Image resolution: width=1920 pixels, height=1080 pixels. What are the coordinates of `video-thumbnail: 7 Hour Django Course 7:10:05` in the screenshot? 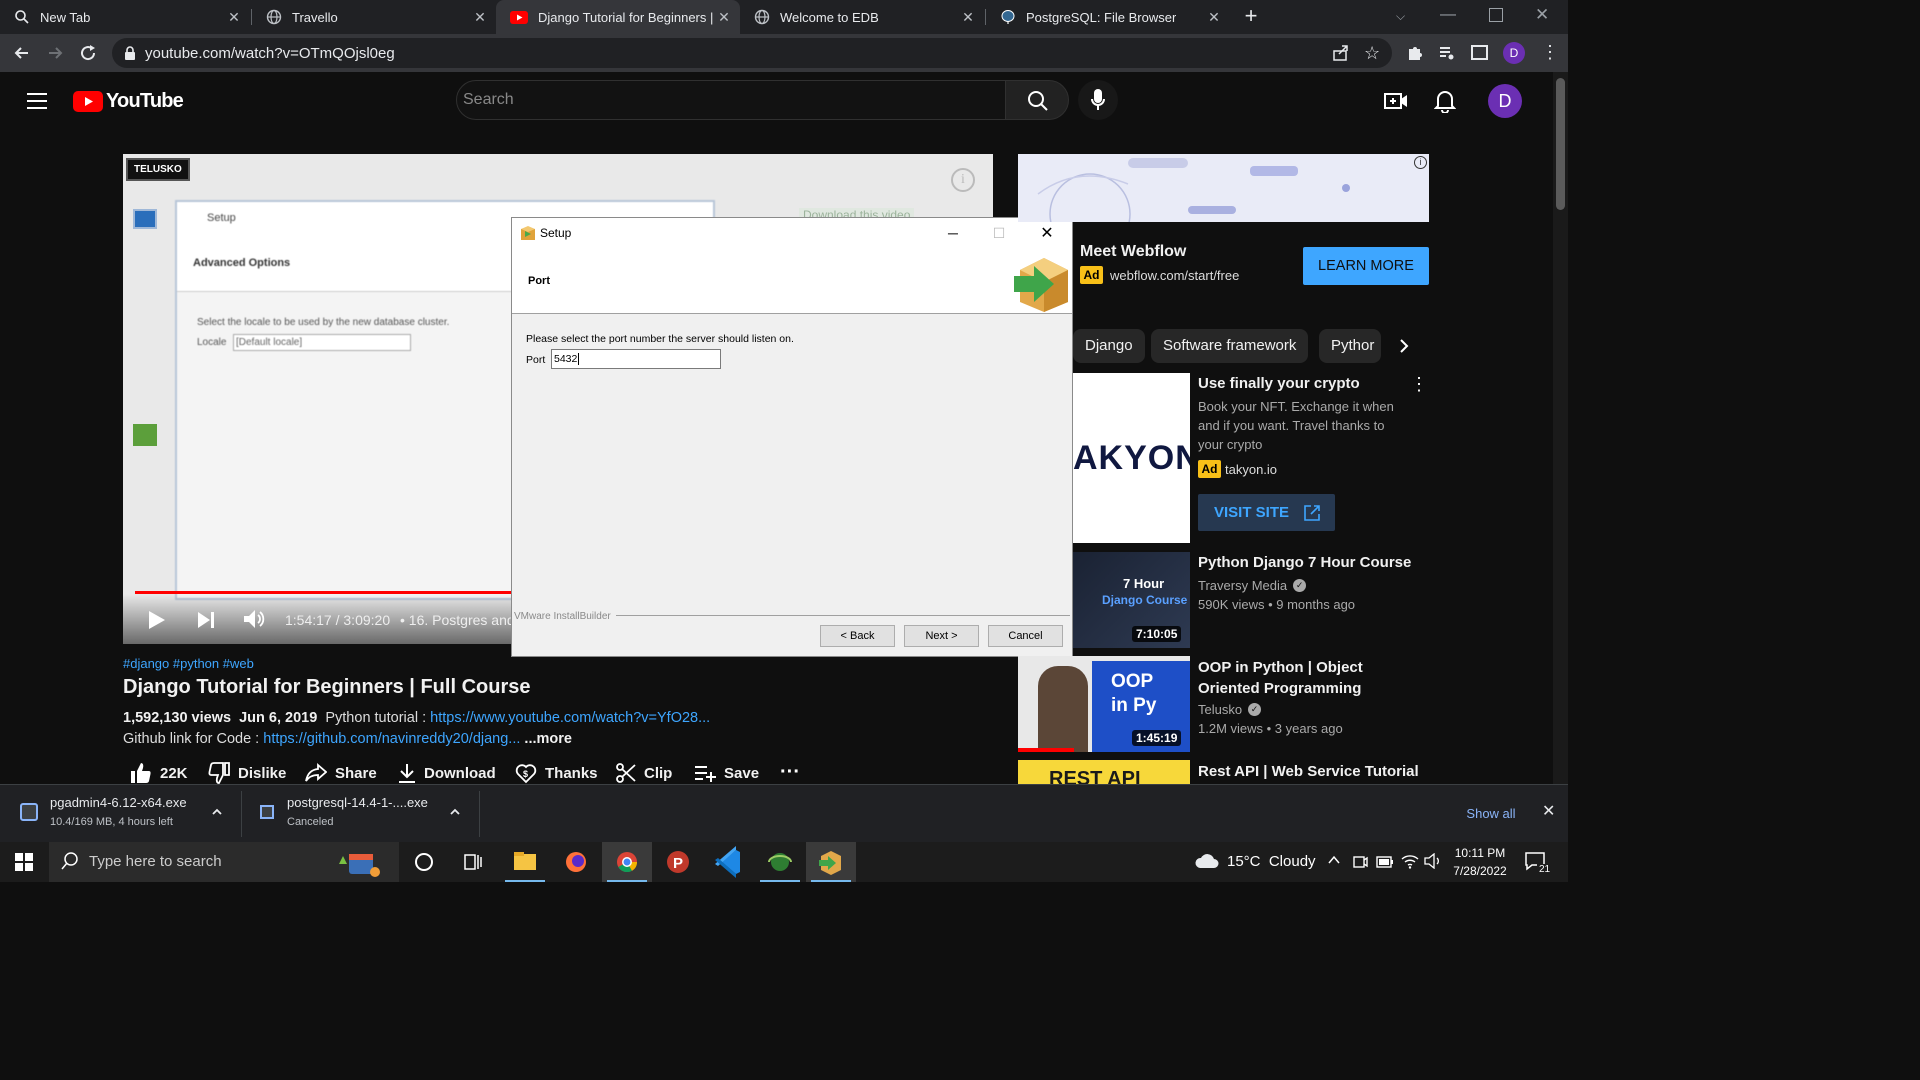 It's located at (1131, 600).